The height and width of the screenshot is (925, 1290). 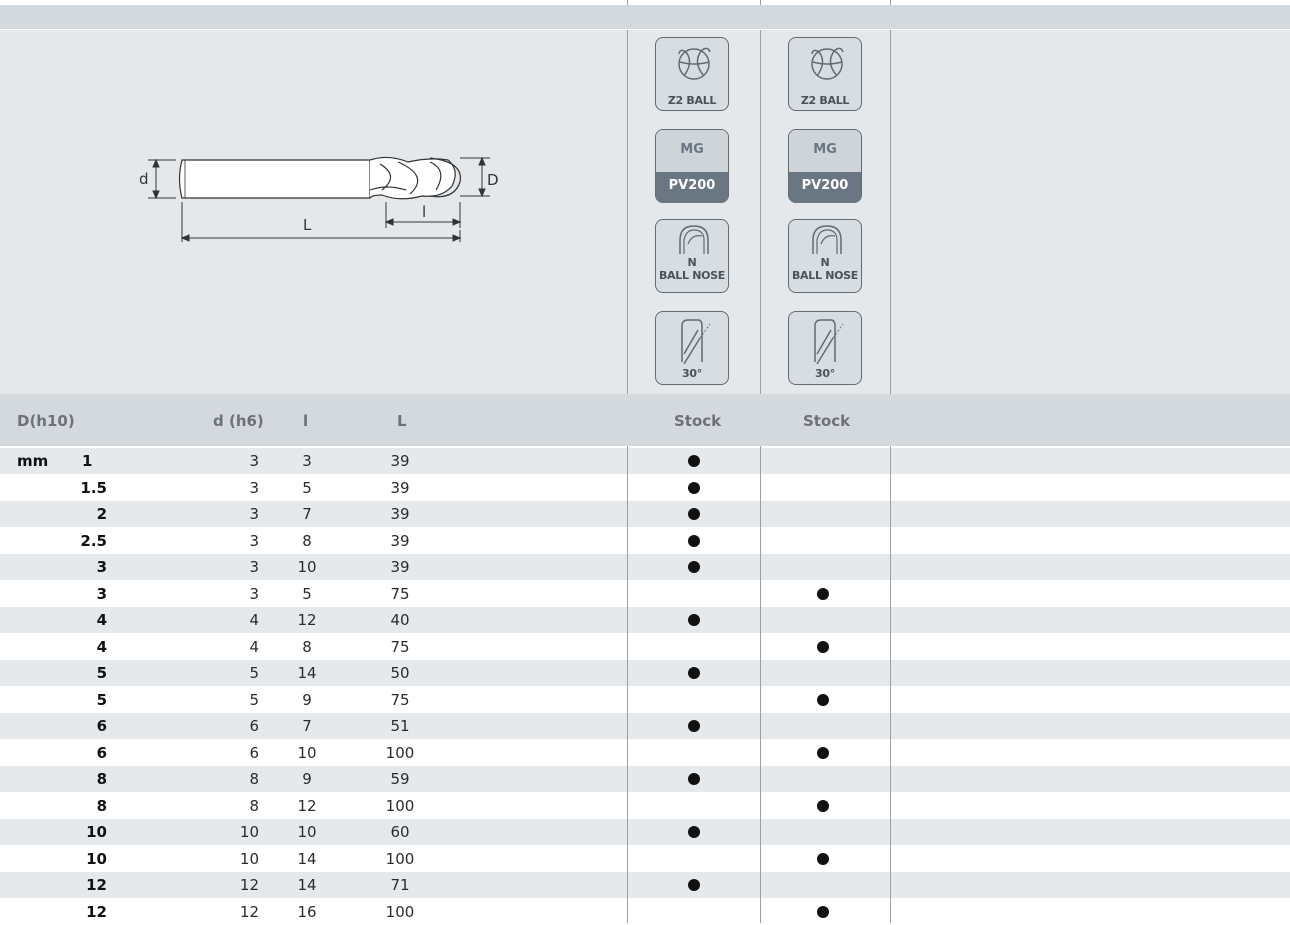 What do you see at coordinates (645, 17) in the screenshot?
I see `top-band` at bounding box center [645, 17].